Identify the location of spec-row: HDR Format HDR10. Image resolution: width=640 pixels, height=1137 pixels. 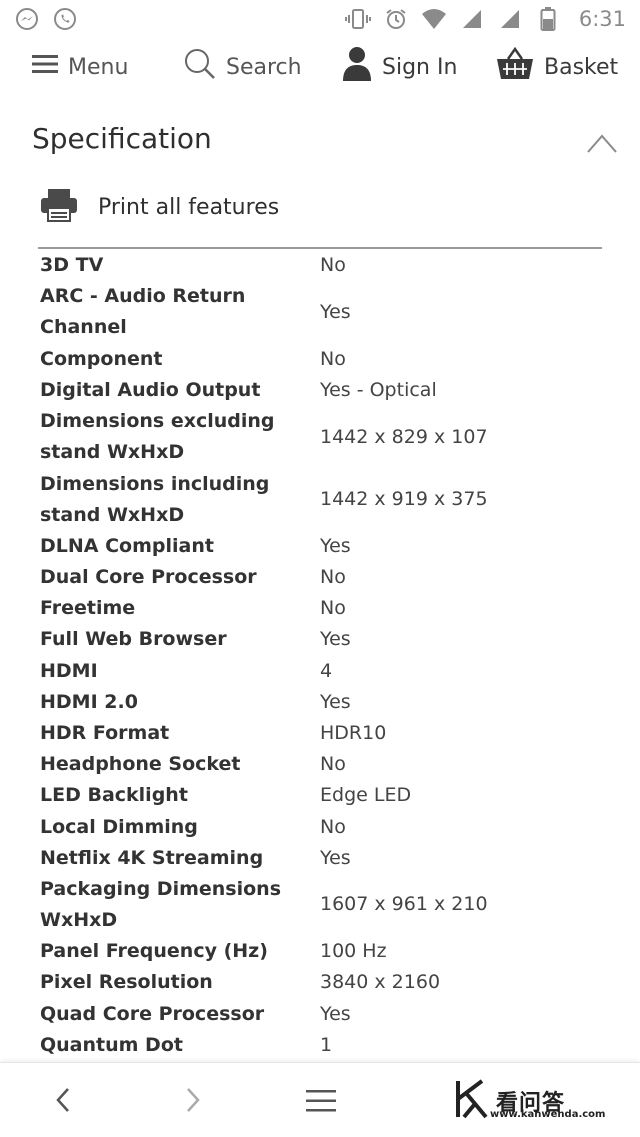
(323, 733).